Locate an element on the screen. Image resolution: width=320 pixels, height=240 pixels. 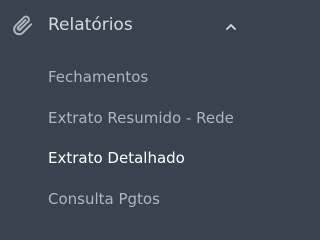
section-title: Relatórios is located at coordinates (90, 25).